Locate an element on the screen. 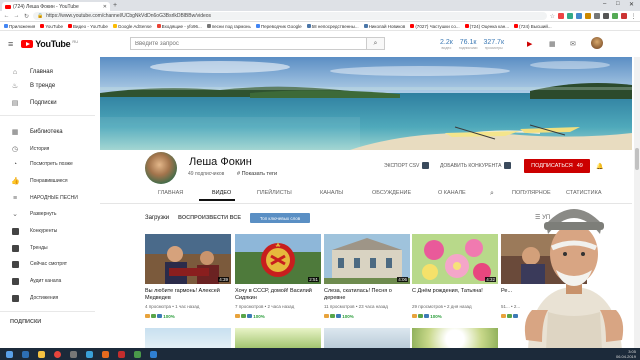  youtube-logo: YouTube RU is located at coordinates (49, 44).